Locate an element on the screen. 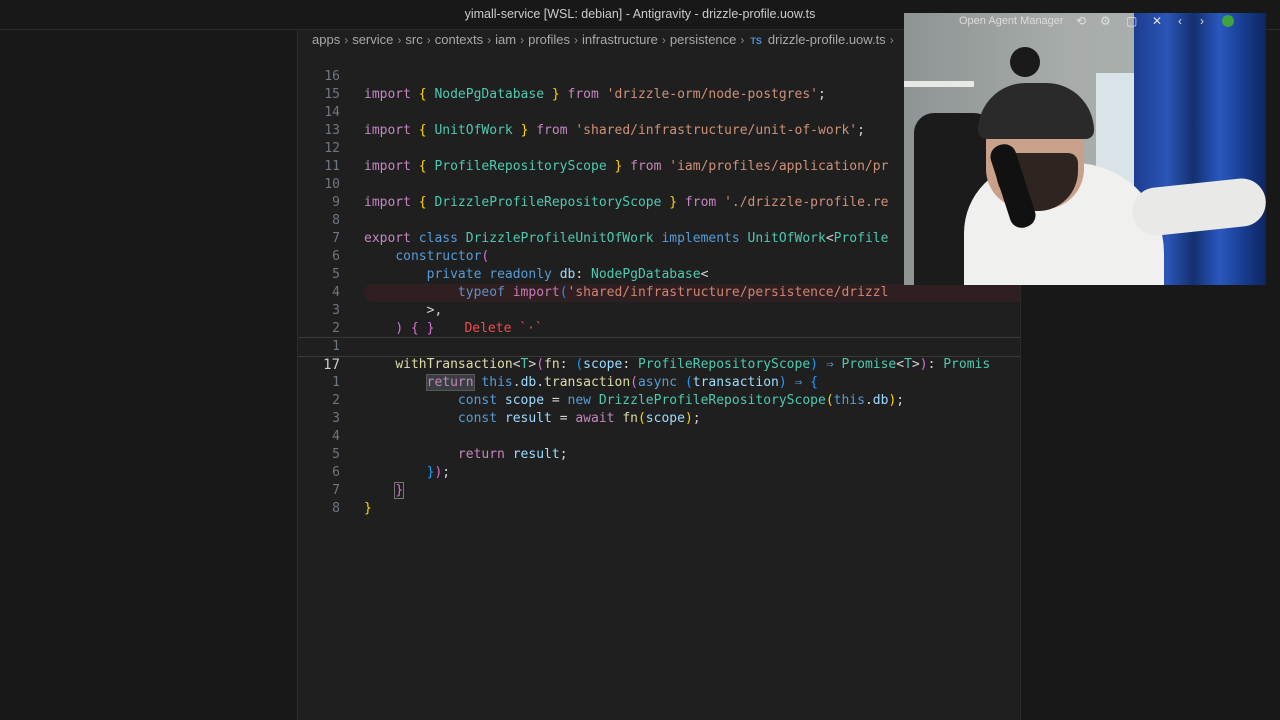 Image resolution: width=1280 pixels, height=720 pixels. breadcrumb-contexts: contexts is located at coordinates (459, 39).